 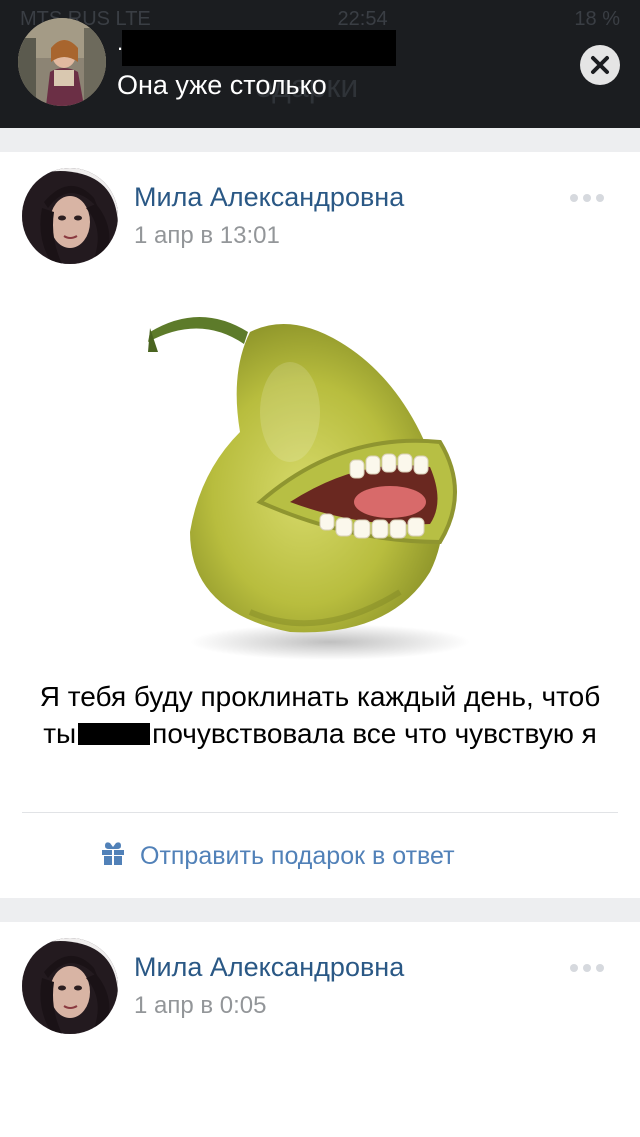 What do you see at coordinates (600, 65) in the screenshot?
I see `close-icon` at bounding box center [600, 65].